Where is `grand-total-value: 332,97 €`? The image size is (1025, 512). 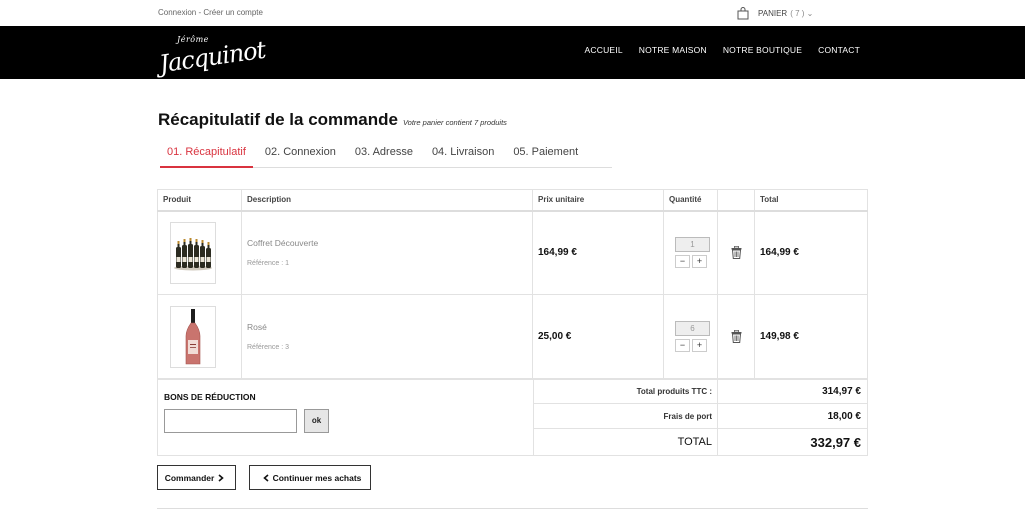 grand-total-value: 332,97 € is located at coordinates (835, 442).